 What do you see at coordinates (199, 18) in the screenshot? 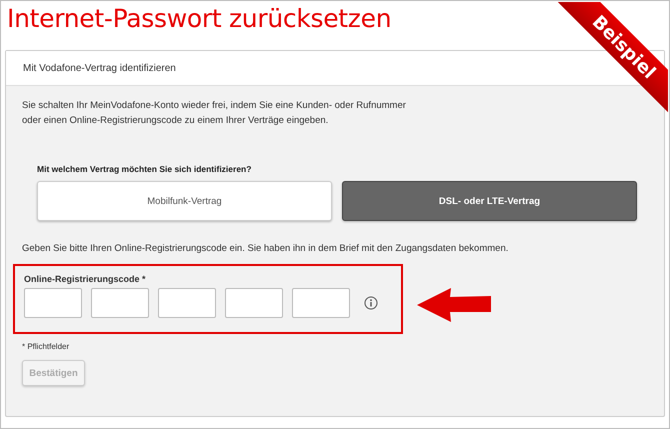
I see `page-title: Internet-Passwort zurücksetzen` at bounding box center [199, 18].